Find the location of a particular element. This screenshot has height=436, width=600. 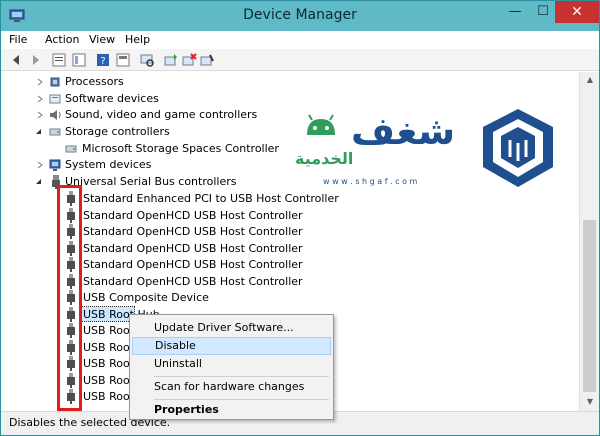

menu-bar: File Action View Help is located at coordinates (300, 40).